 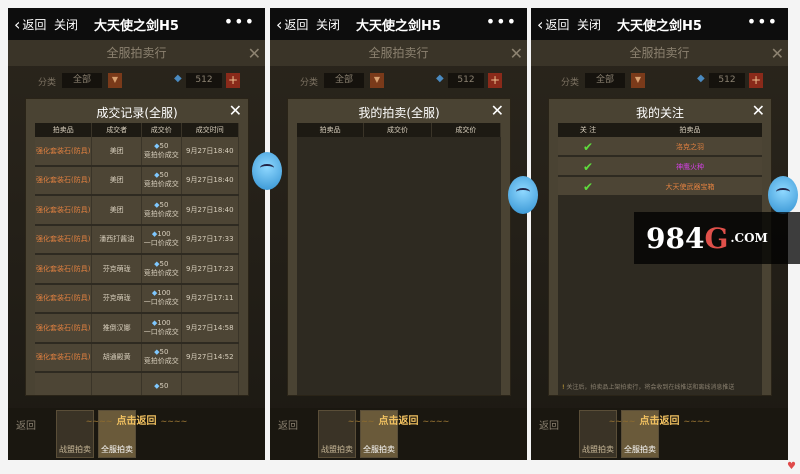 I want to click on cell-time: 9月27日18:40, so click(x=210, y=151).